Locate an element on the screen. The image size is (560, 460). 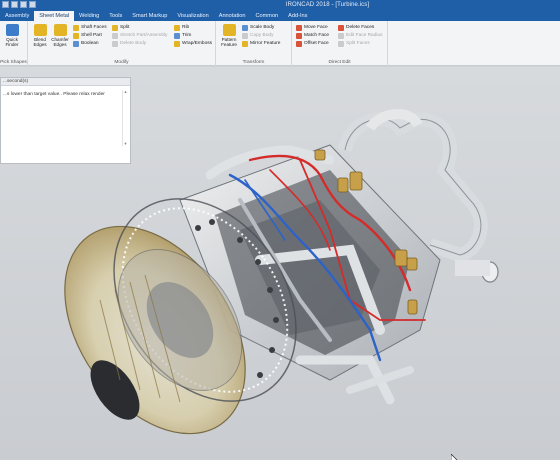
scale-body-button: Scale Body is located at coordinates (258, 27).